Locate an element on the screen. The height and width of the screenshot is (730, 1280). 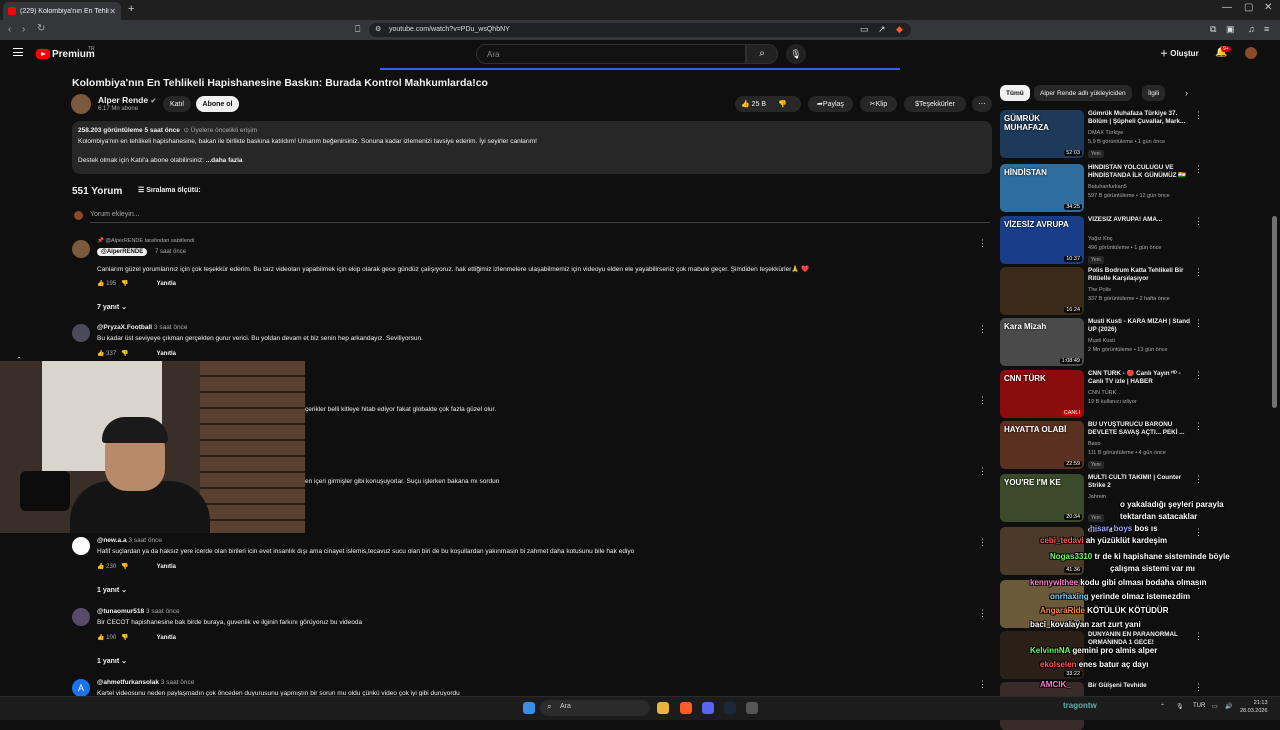
voice-search-button: 🎙 is located at coordinates (796, 54).